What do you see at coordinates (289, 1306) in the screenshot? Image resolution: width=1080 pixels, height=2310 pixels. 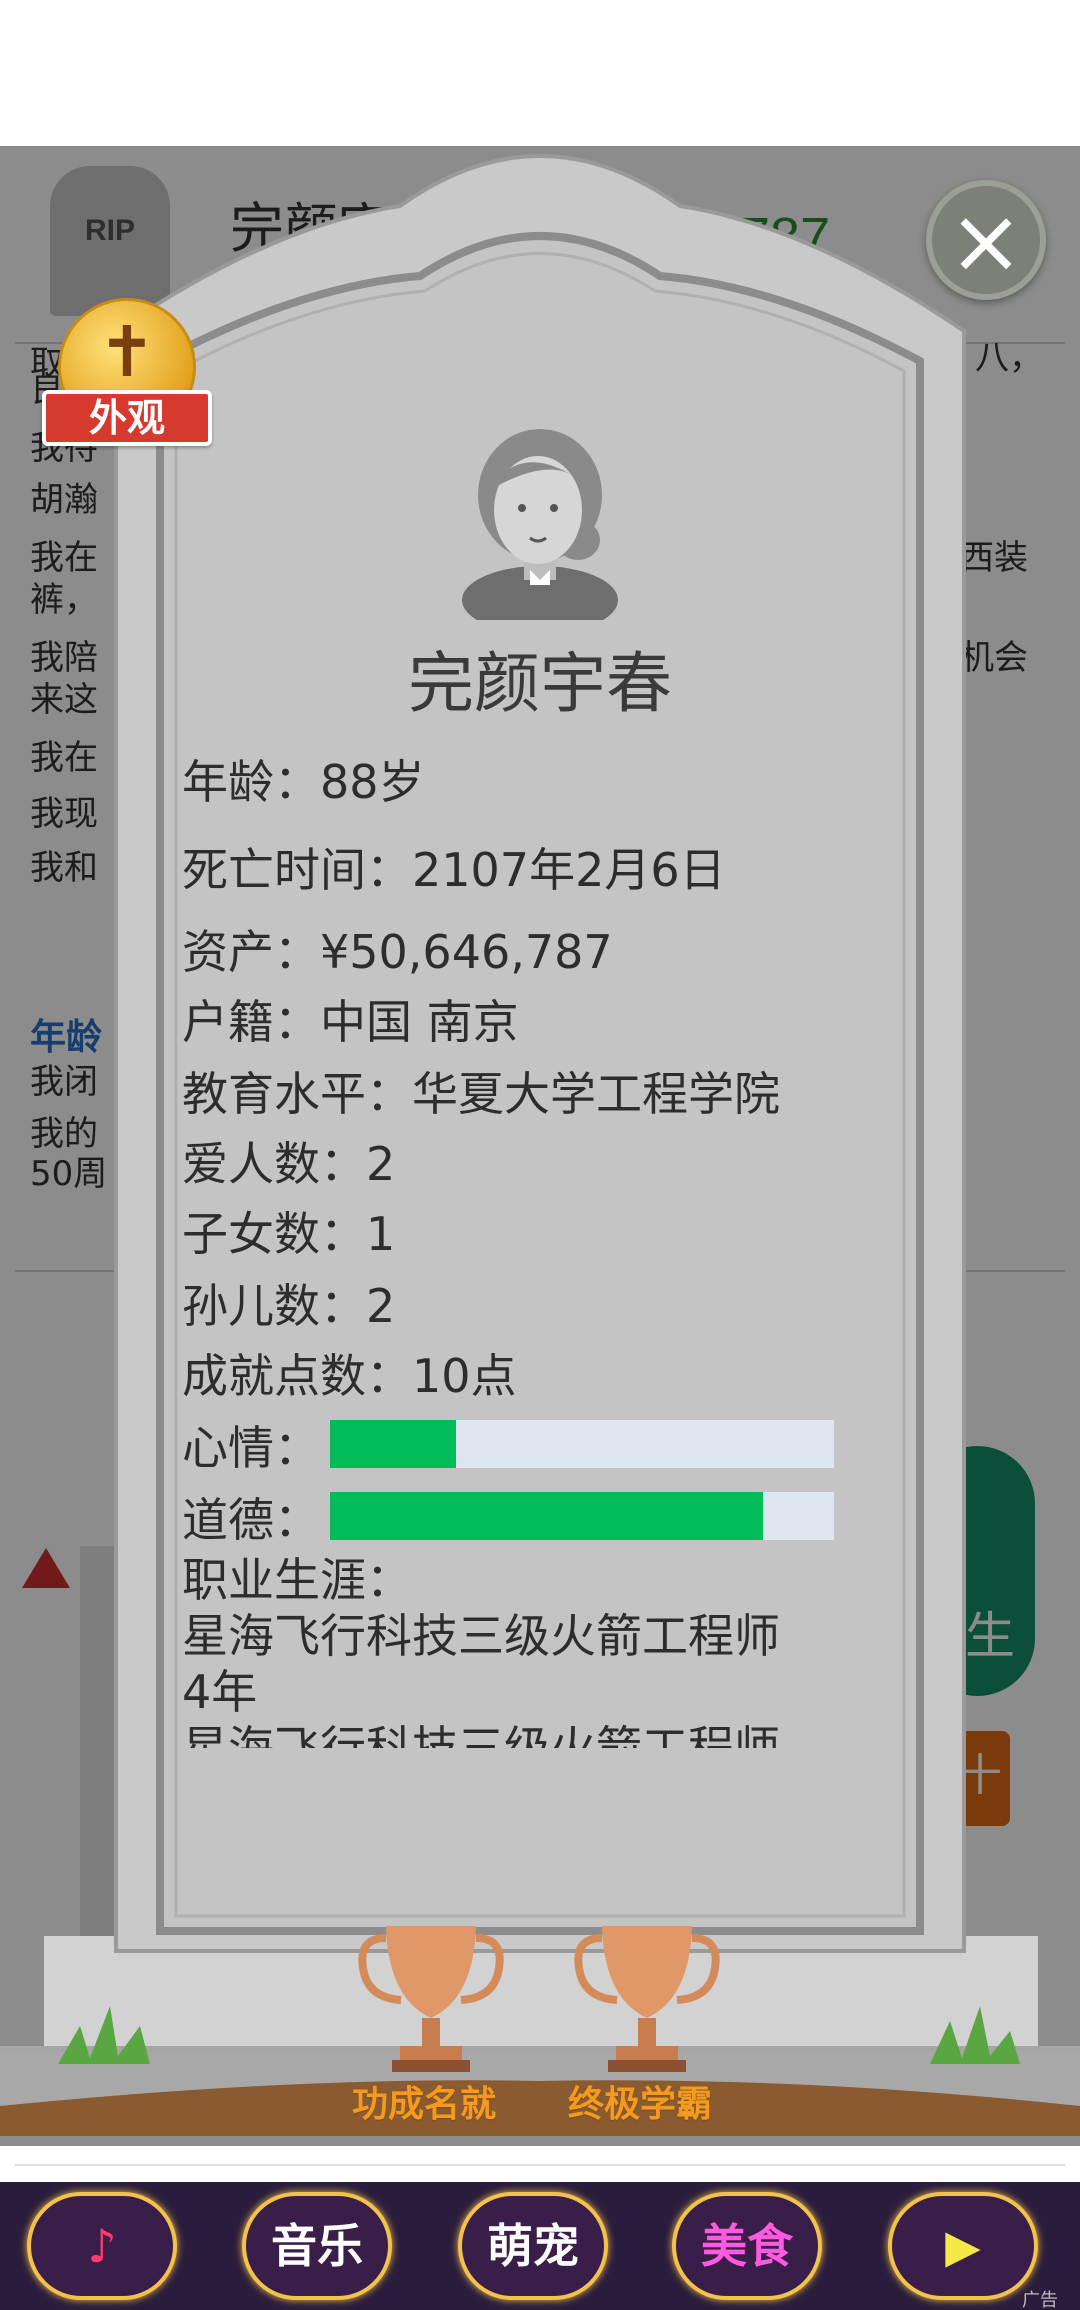 I see `info-grandchildren: 孙儿数：2` at bounding box center [289, 1306].